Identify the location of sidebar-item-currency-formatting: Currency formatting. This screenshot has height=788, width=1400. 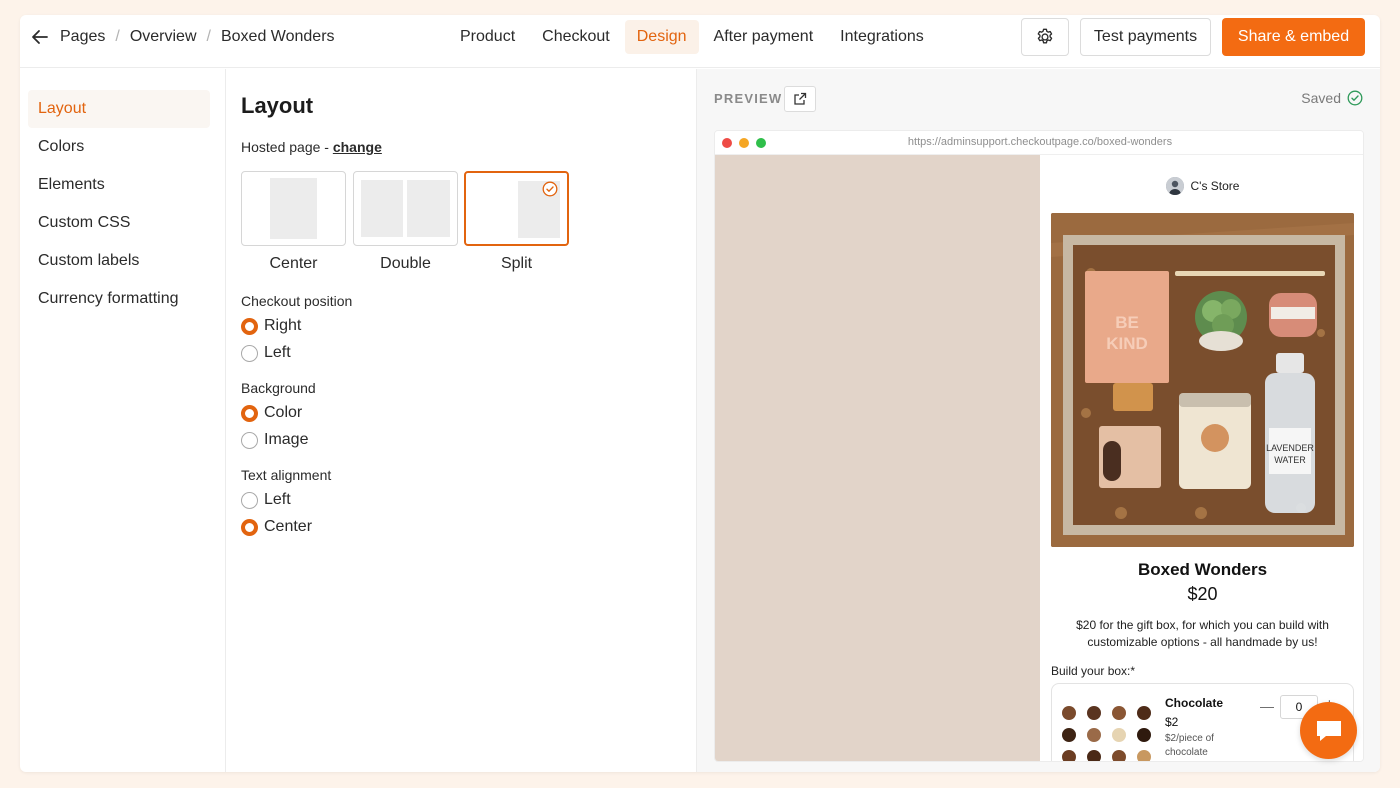
(119, 299).